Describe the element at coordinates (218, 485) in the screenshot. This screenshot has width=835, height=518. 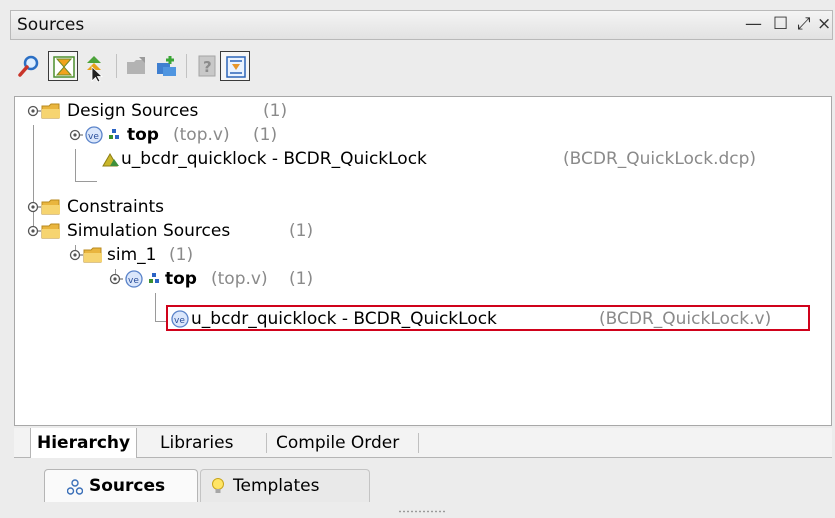
I see `lightbulb-icon` at that location.